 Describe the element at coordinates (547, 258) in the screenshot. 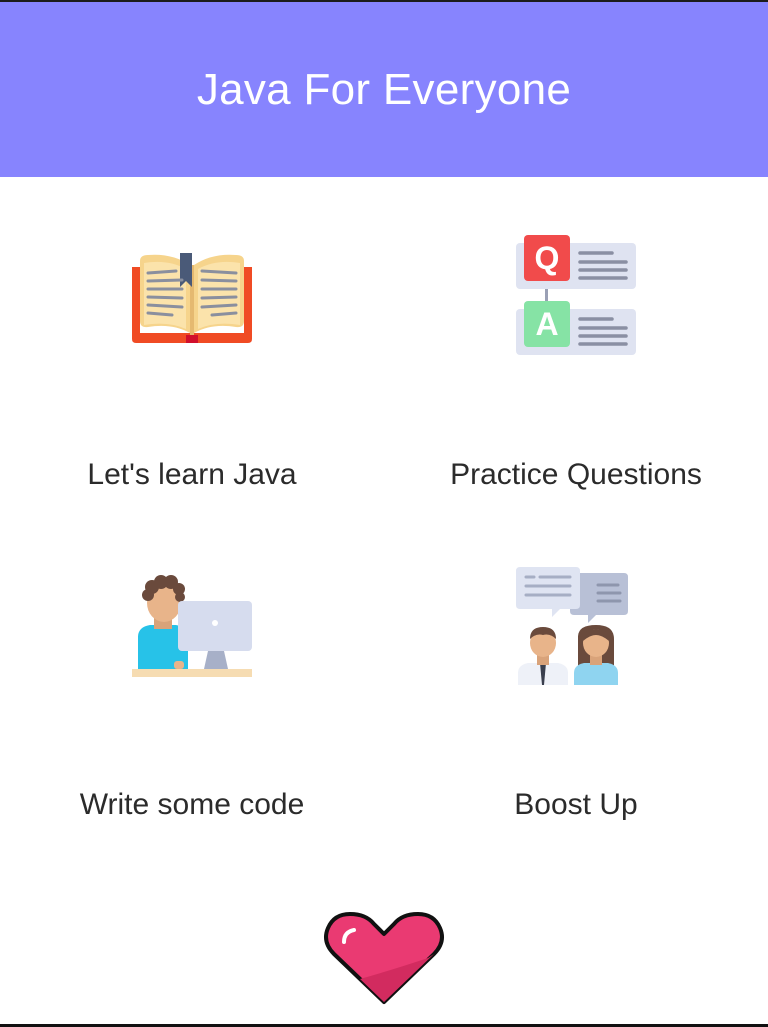

I see `svg-text: Q` at that location.